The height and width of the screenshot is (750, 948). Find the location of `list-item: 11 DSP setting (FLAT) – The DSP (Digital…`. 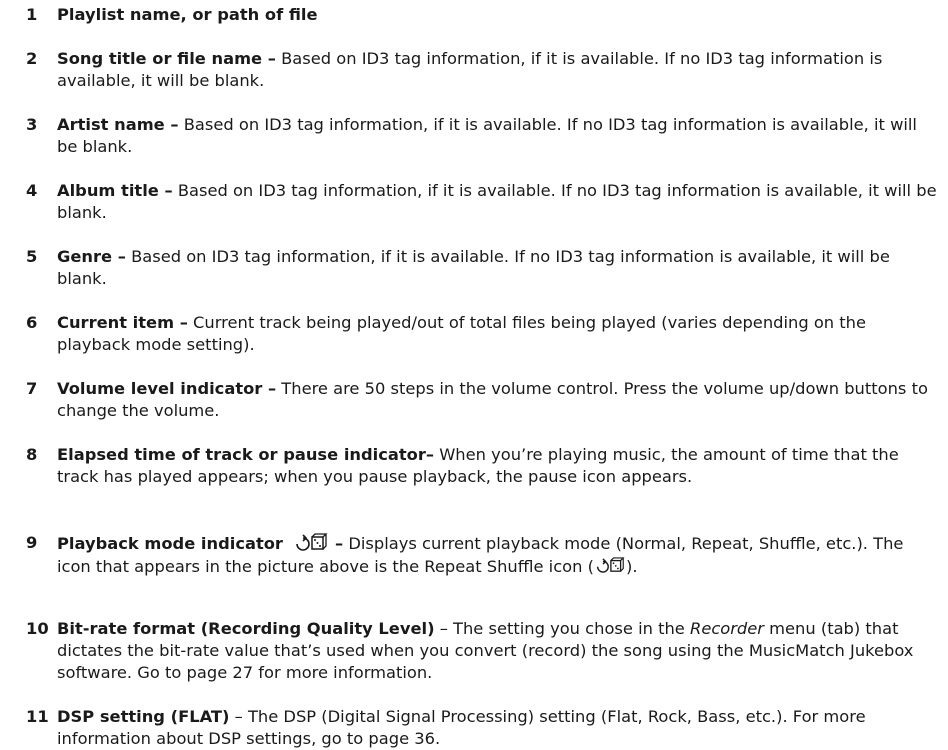

list-item: 11 DSP setting (FLAT) – The DSP (Digital… is located at coordinates (483, 728).